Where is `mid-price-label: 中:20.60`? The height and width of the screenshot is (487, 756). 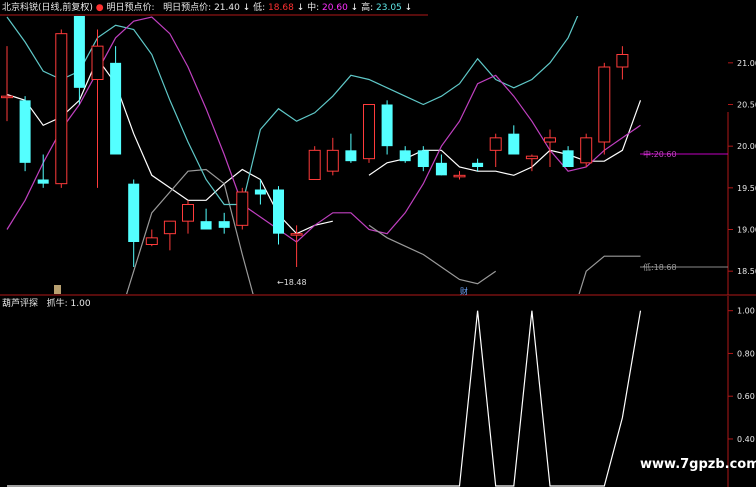 mid-price-label: 中:20.60 is located at coordinates (660, 154).